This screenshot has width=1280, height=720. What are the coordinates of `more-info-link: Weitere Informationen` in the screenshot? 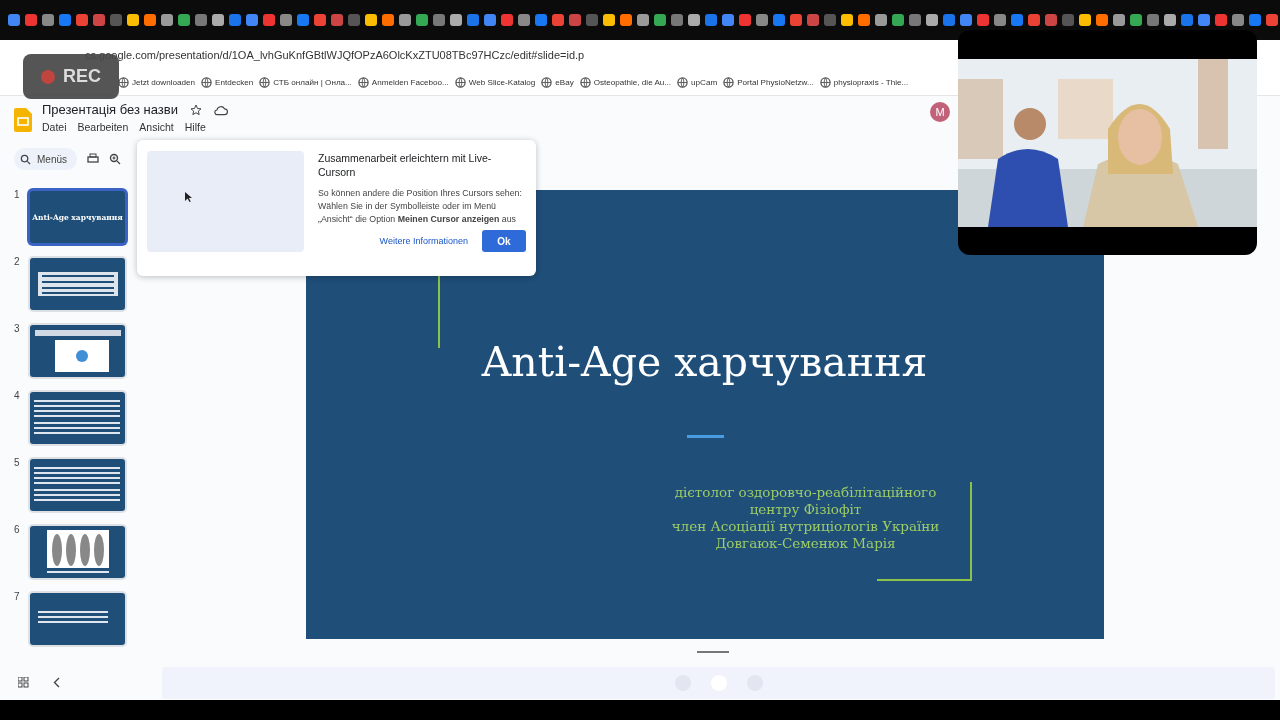 It's located at (423, 241).